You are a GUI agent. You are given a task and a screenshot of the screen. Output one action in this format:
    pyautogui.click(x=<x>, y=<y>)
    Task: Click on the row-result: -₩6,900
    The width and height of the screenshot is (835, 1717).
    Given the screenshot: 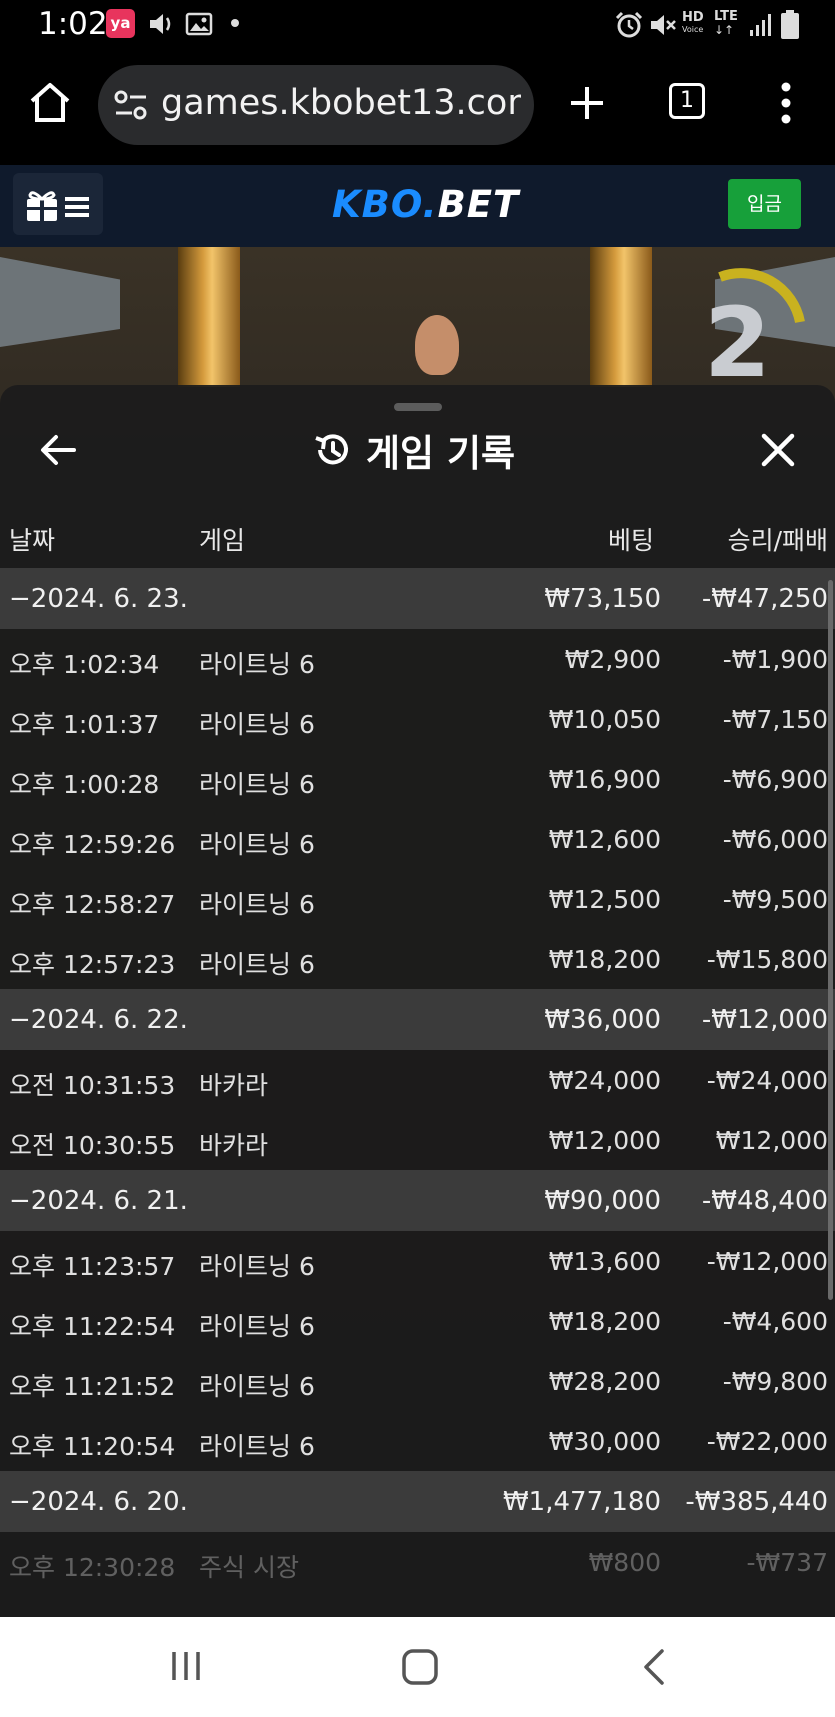 What is the action you would take?
    pyautogui.click(x=775, y=779)
    